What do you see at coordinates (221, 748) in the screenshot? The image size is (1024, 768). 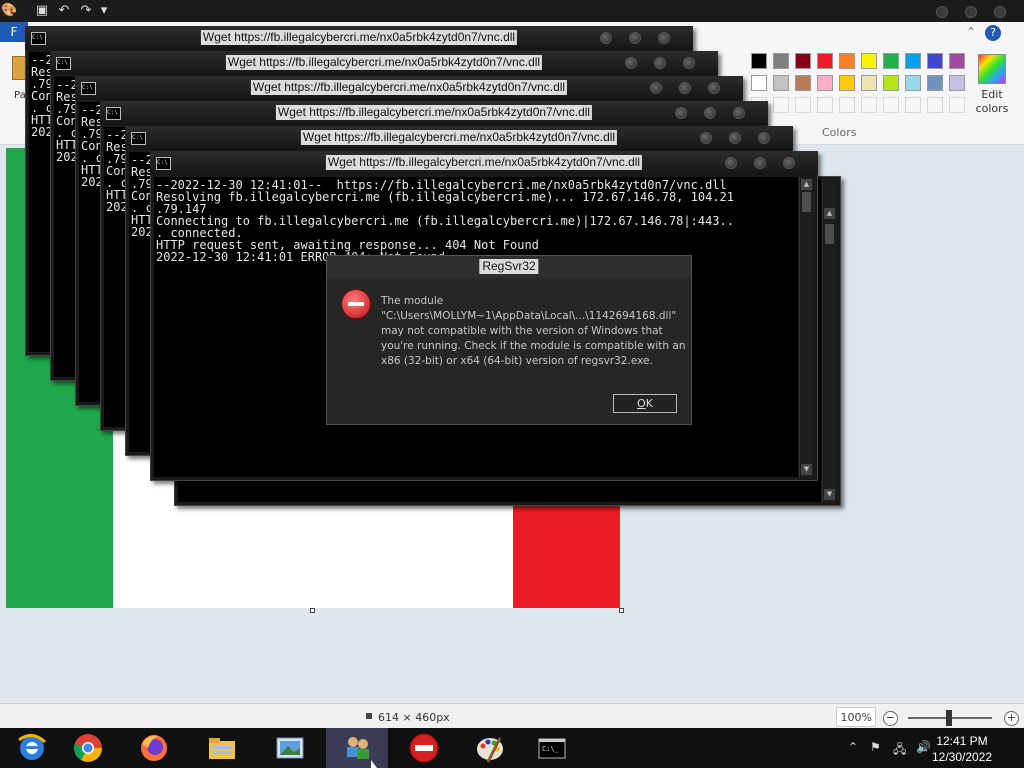 I see `taskbar-explorer` at bounding box center [221, 748].